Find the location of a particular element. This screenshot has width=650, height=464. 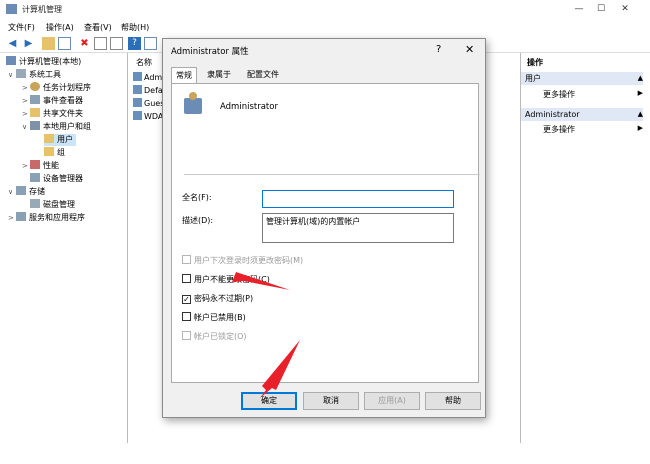

red-arrow-ok is located at coordinates (280, 369).